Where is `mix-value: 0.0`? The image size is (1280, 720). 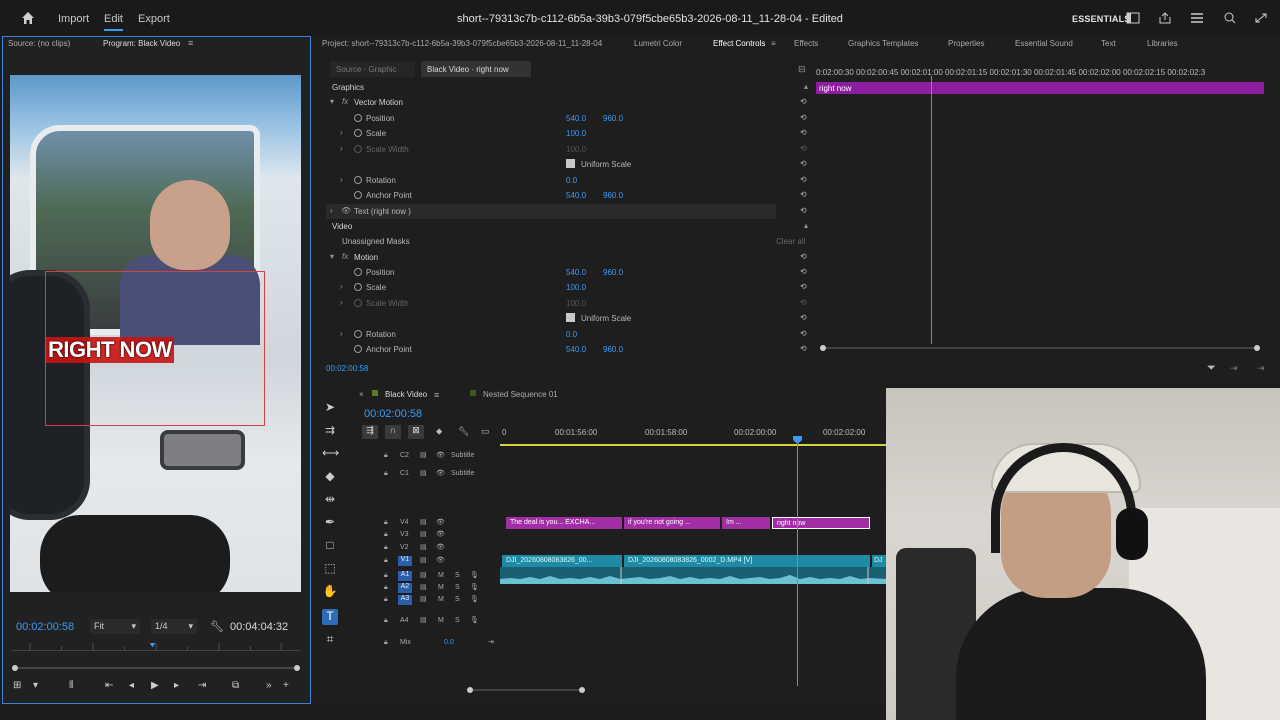 mix-value: 0.0 is located at coordinates (449, 642).